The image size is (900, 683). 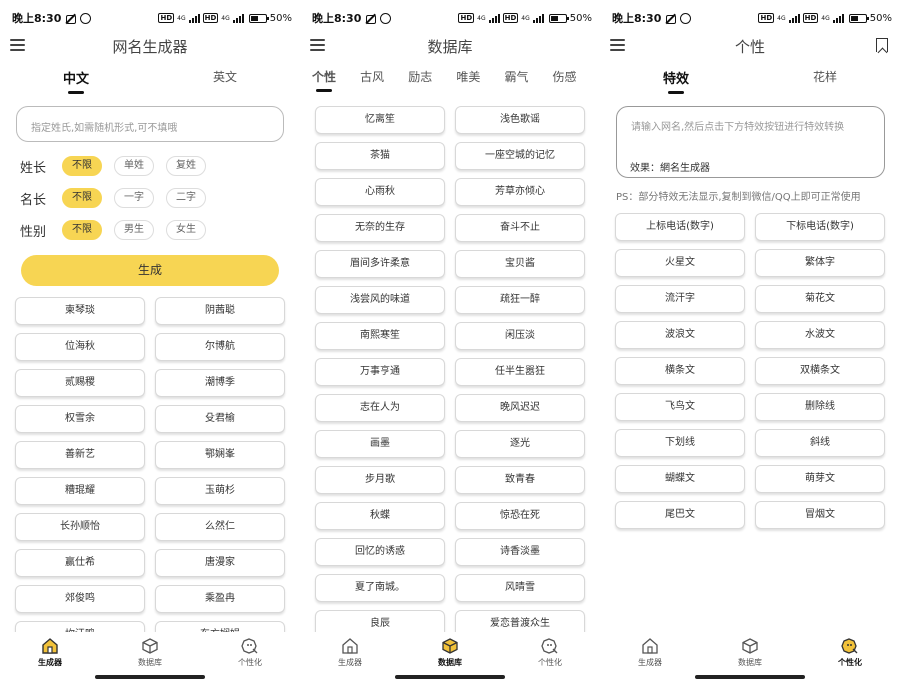 I want to click on name-card: 逐光, so click(x=520, y=444).